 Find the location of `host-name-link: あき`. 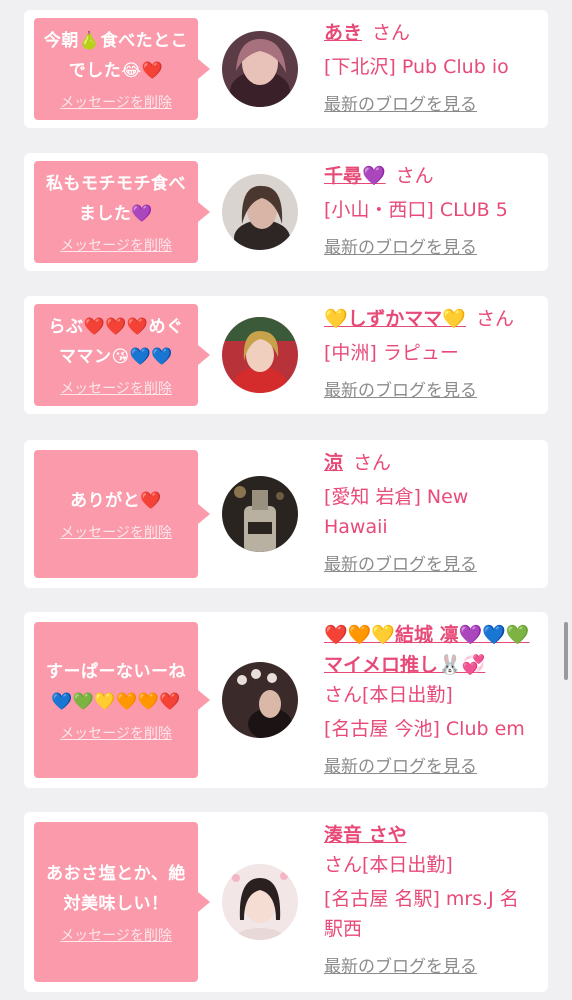

host-name-link: あき is located at coordinates (343, 33).